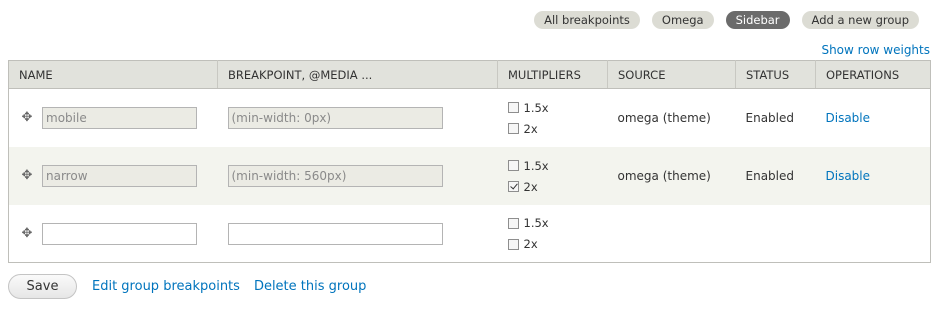 This screenshot has height=311, width=940. Describe the element at coordinates (552, 74) in the screenshot. I see `column-header-multipliers: MULTIPLIERS` at that location.